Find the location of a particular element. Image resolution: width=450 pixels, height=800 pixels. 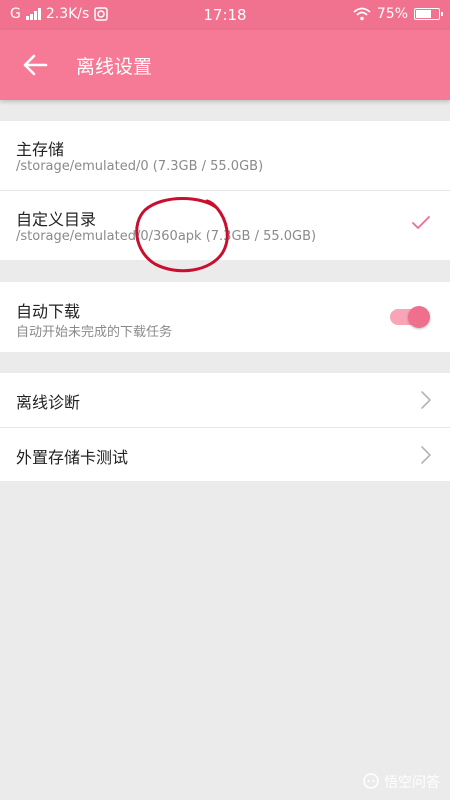

arrow-left-icon is located at coordinates (35, 65).